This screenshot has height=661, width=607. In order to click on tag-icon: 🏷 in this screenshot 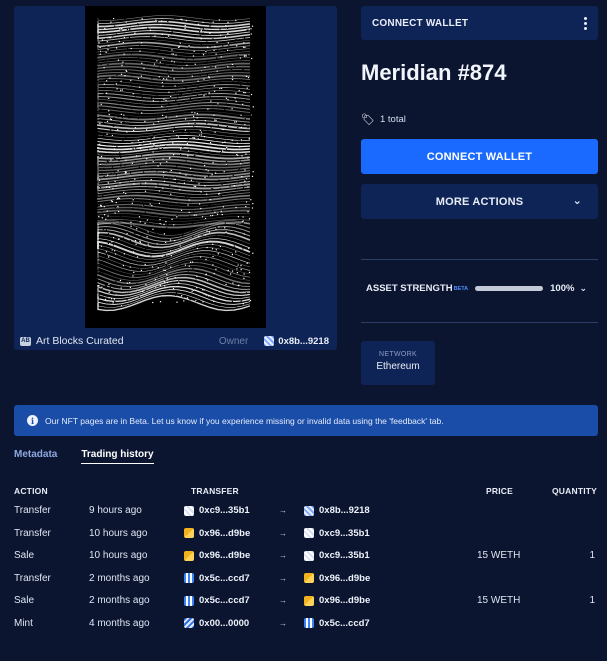, I will do `click(368, 120)`.